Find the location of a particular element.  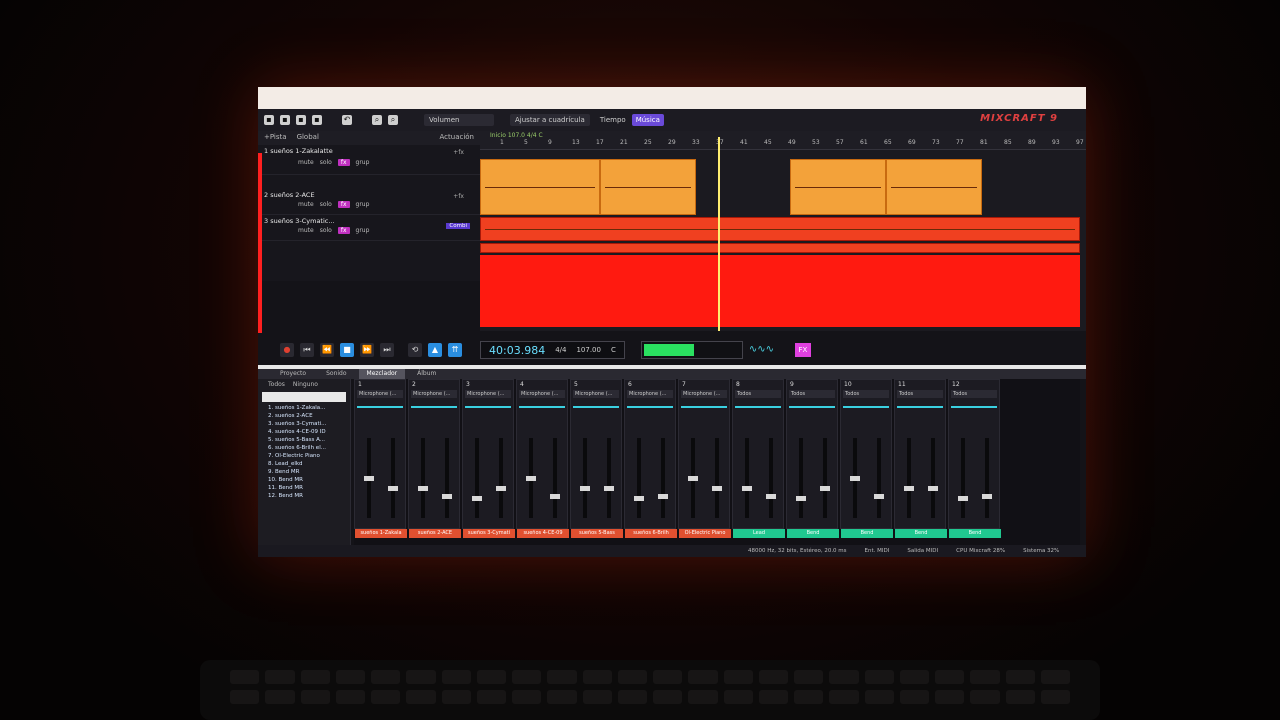

channel-name: sueños 2-ACE is located at coordinates (435, 533).